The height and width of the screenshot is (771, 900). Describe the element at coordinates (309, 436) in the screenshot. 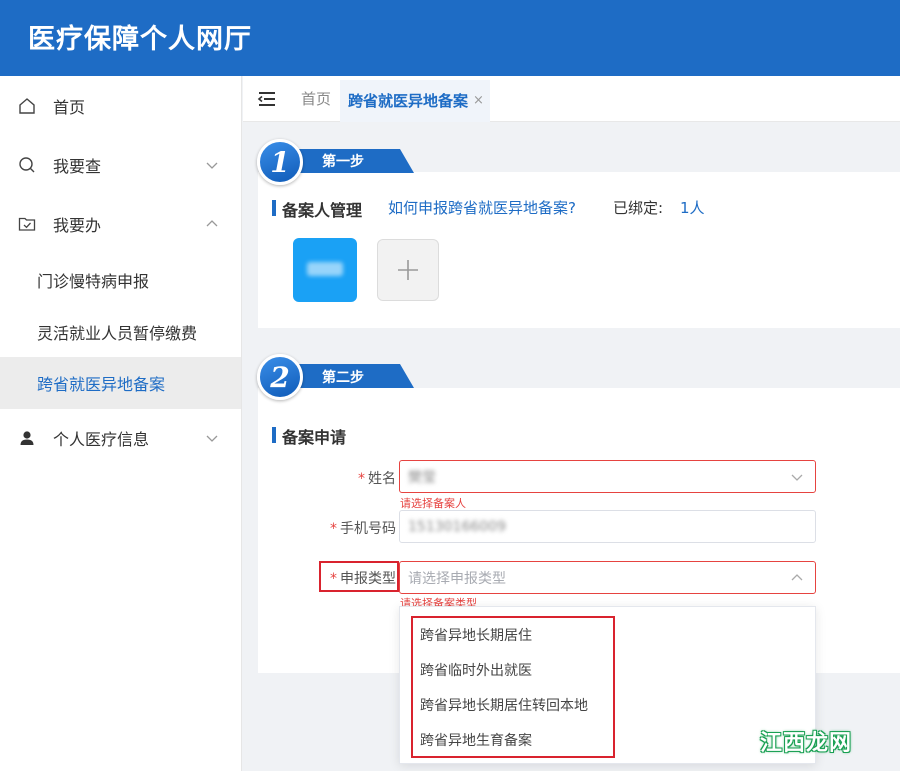

I see `step2-section-title: 备案申请` at that location.